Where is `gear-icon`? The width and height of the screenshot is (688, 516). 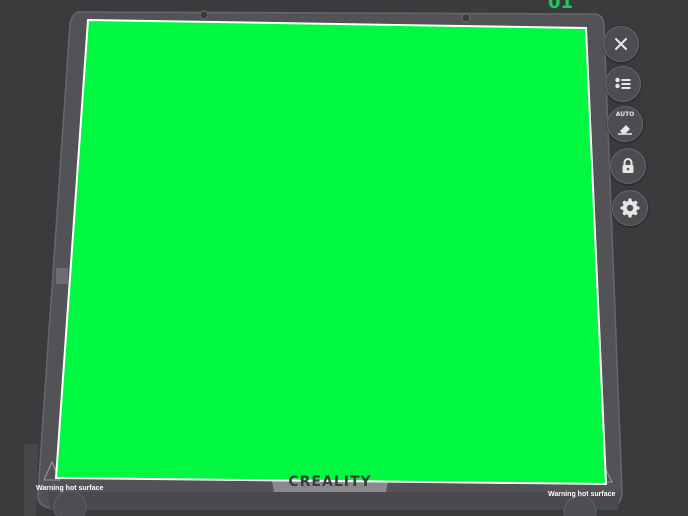 gear-icon is located at coordinates (630, 208).